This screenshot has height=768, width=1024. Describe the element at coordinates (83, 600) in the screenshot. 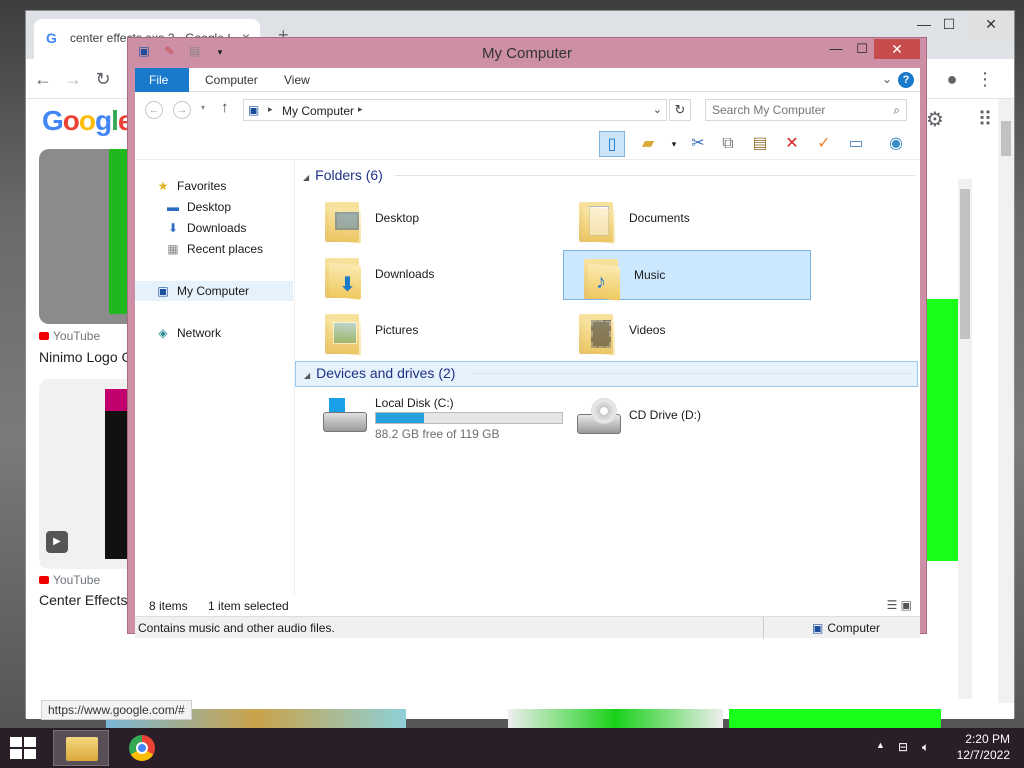

I see `video-title: Center Effects` at that location.